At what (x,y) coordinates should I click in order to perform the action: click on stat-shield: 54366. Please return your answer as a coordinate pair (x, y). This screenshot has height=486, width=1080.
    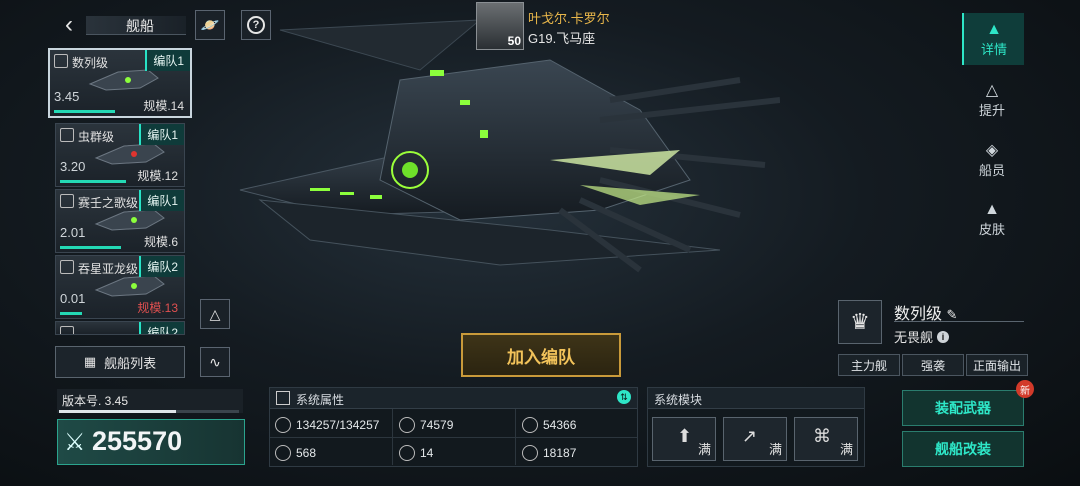
    Looking at the image, I should click on (549, 425).